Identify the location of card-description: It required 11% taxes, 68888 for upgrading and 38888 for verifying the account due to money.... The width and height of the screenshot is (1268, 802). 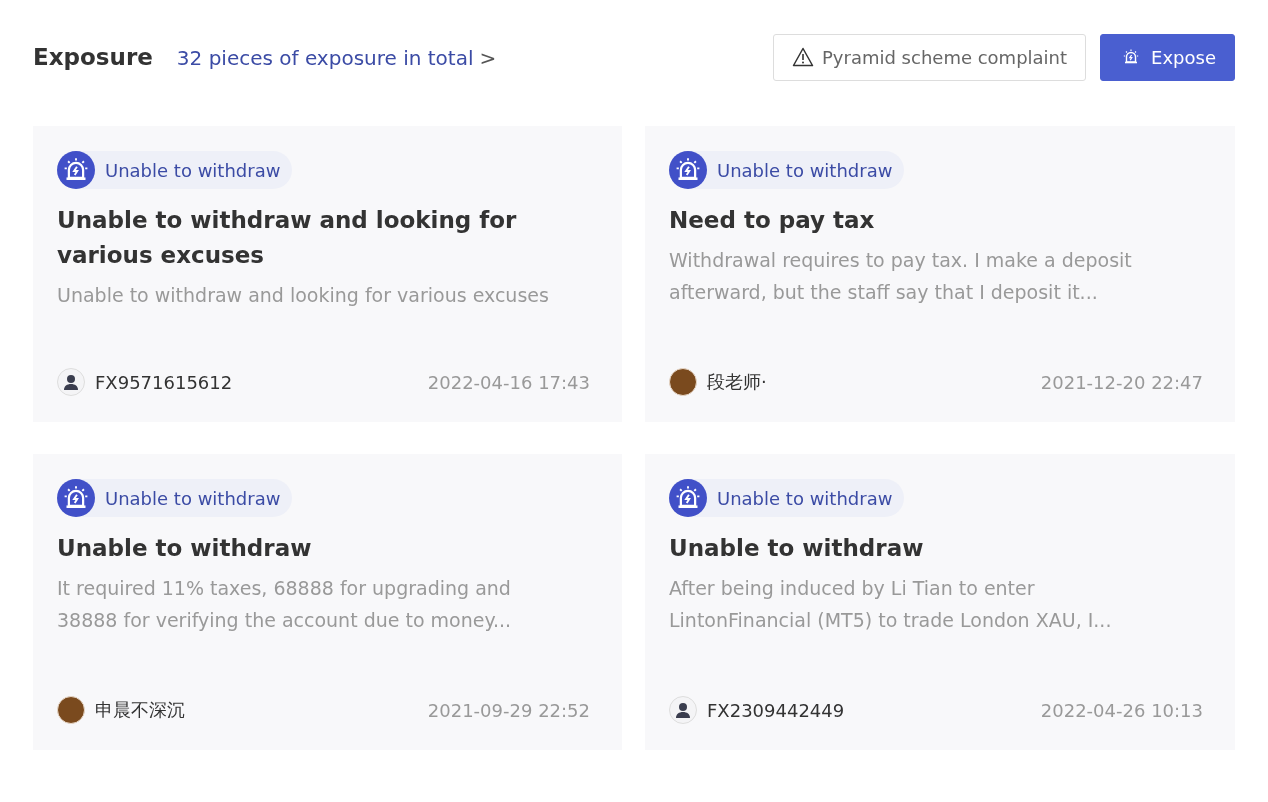
(285, 604).